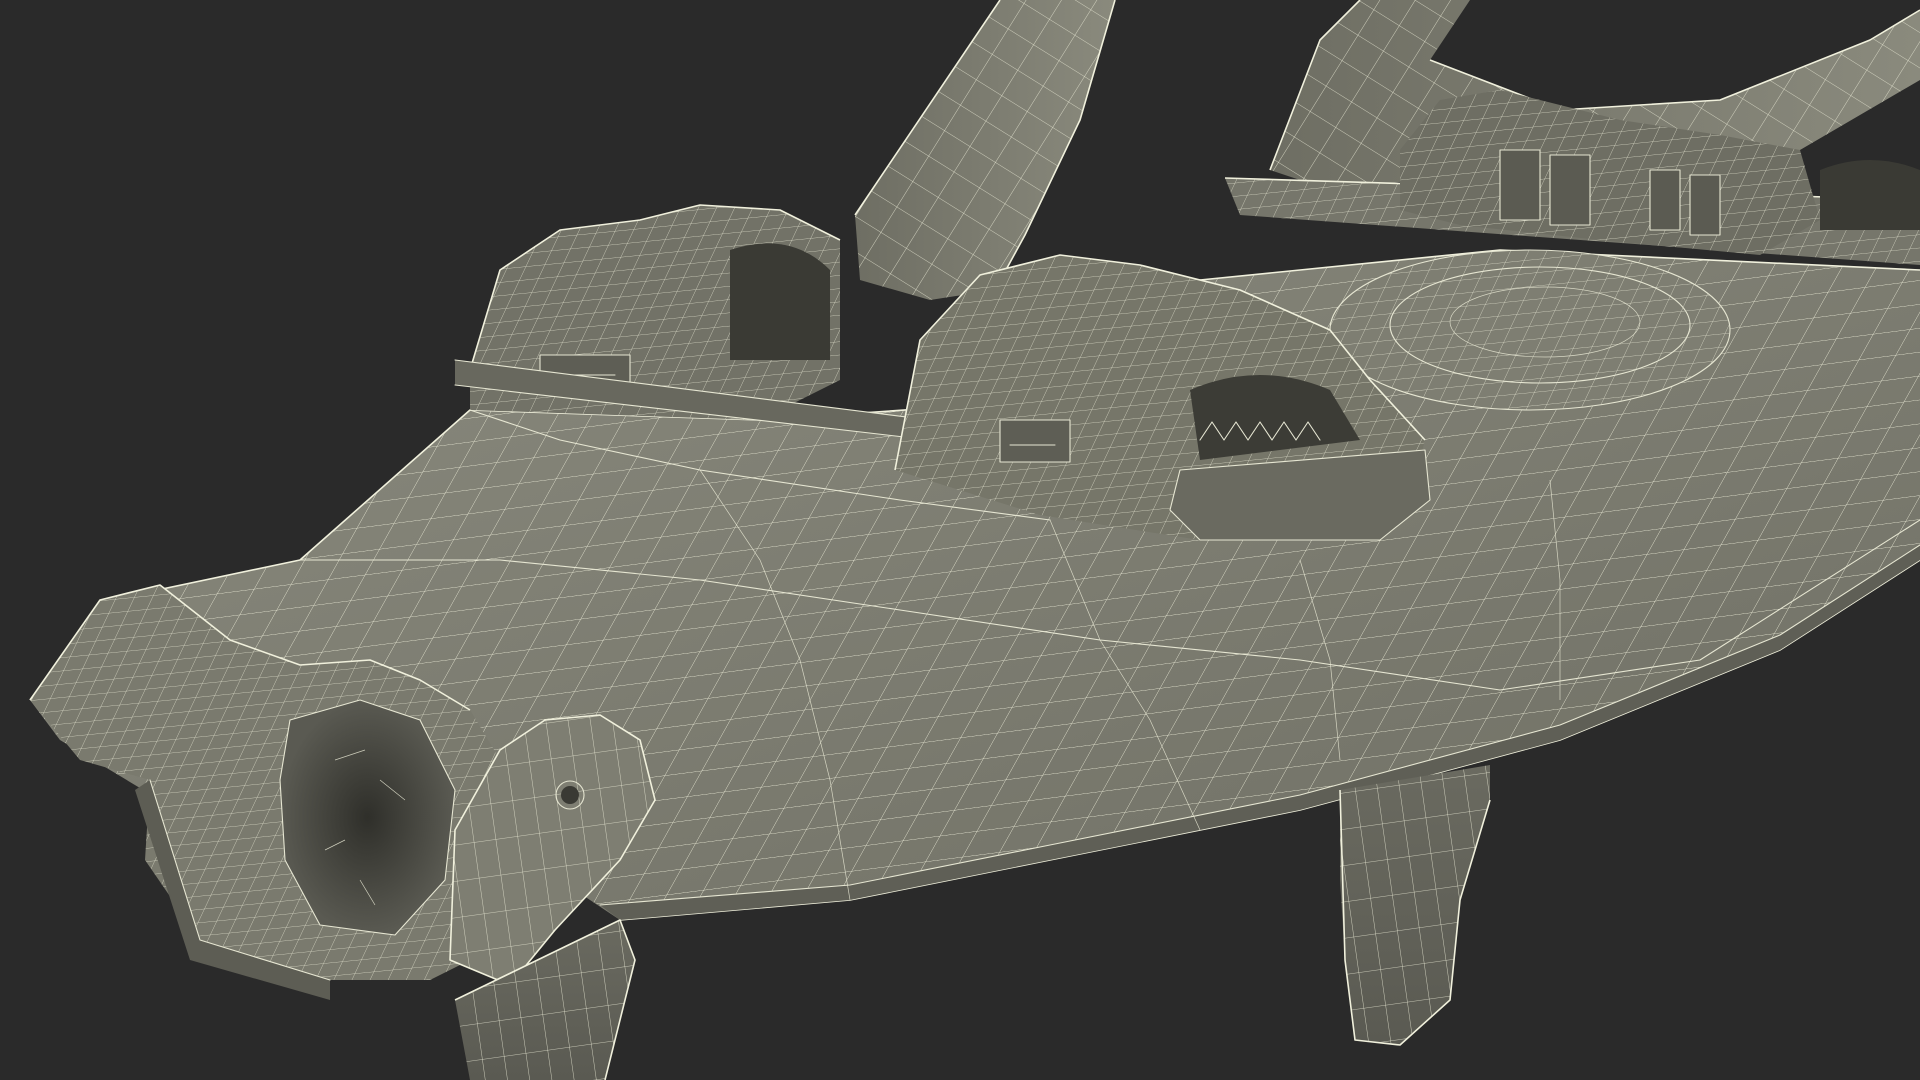 The image size is (1920, 1080). Describe the element at coordinates (1530, 330) in the screenshot. I see `deck-ring` at that location.